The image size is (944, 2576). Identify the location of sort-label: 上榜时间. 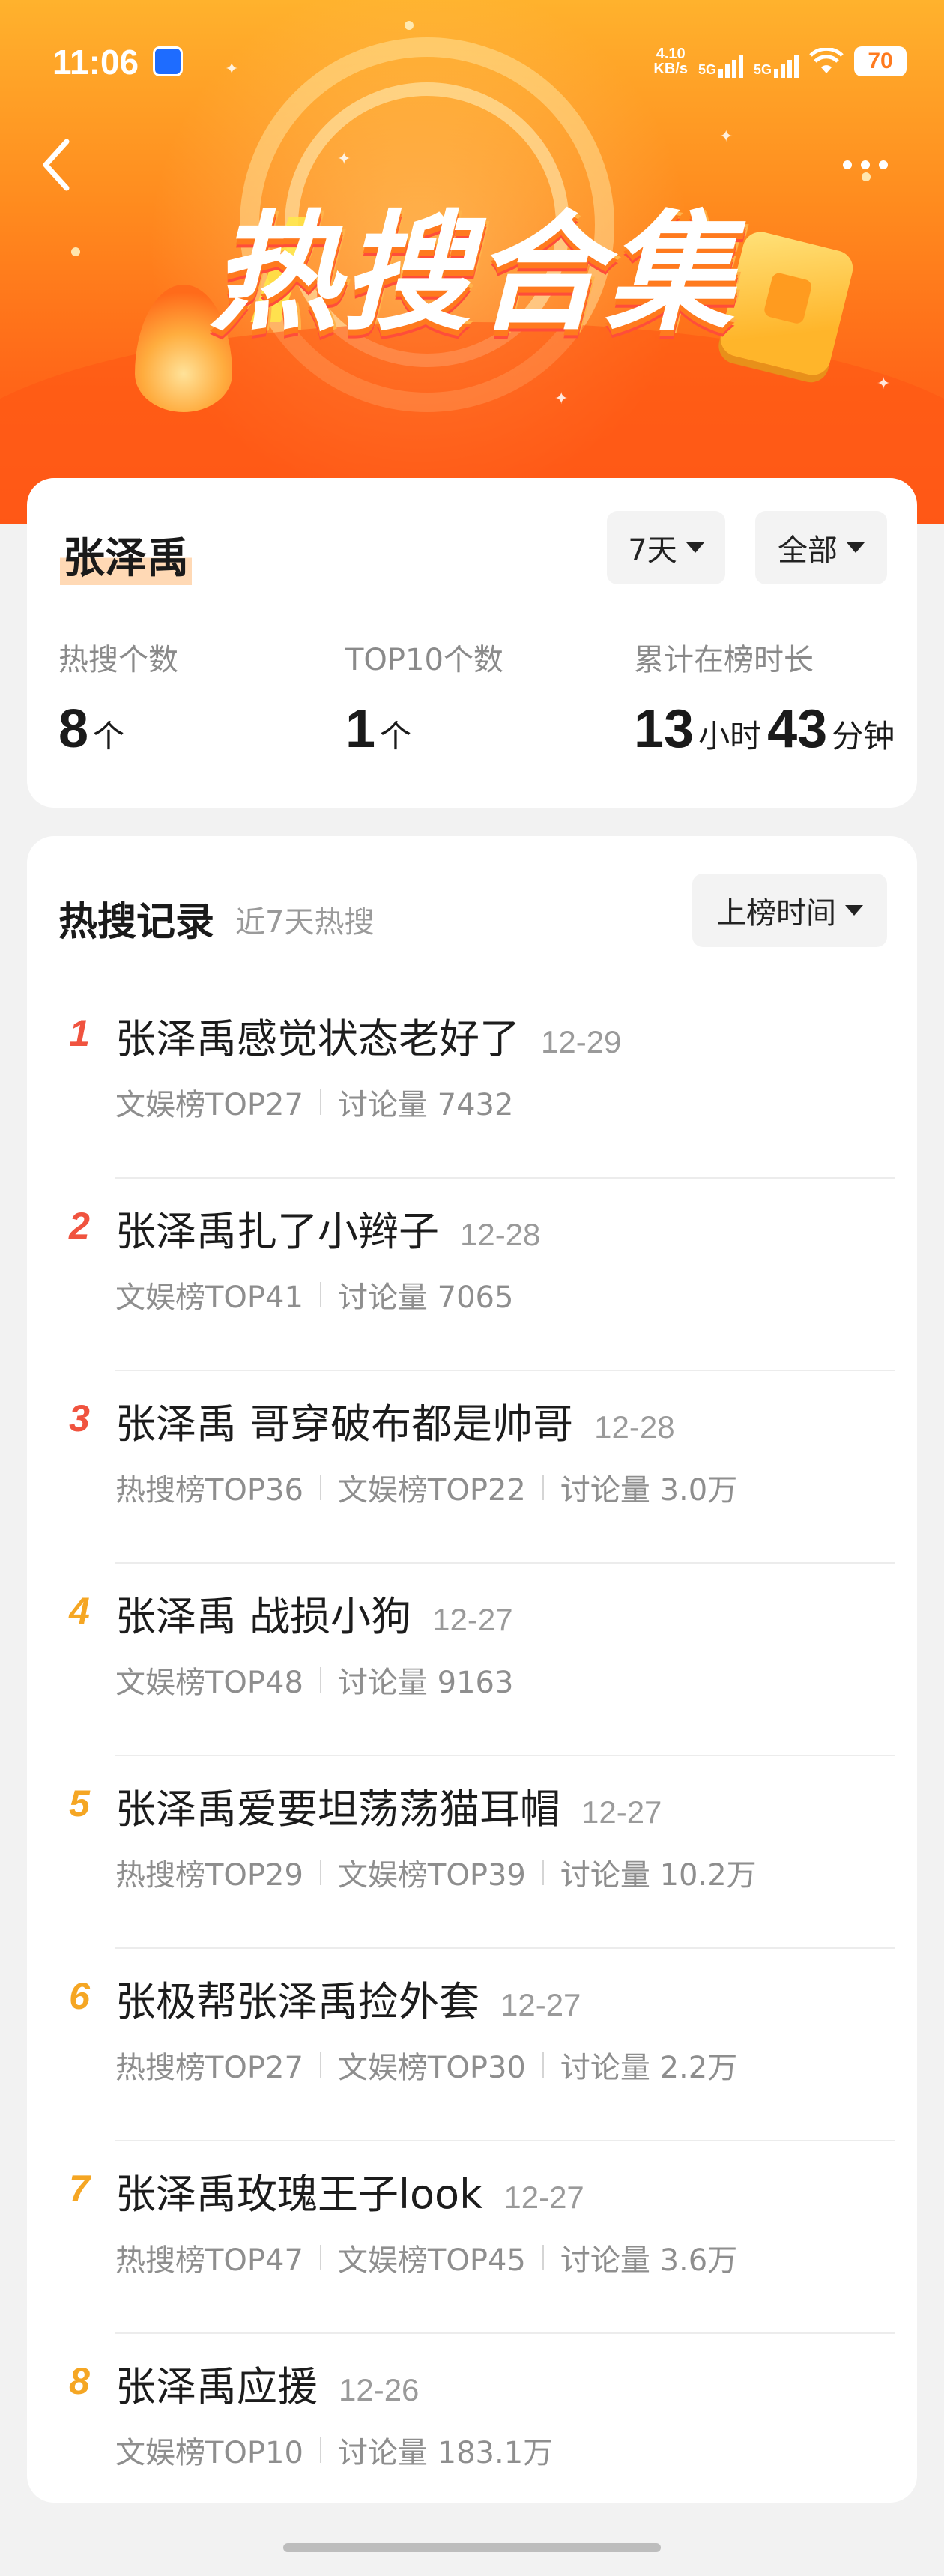
(776, 913).